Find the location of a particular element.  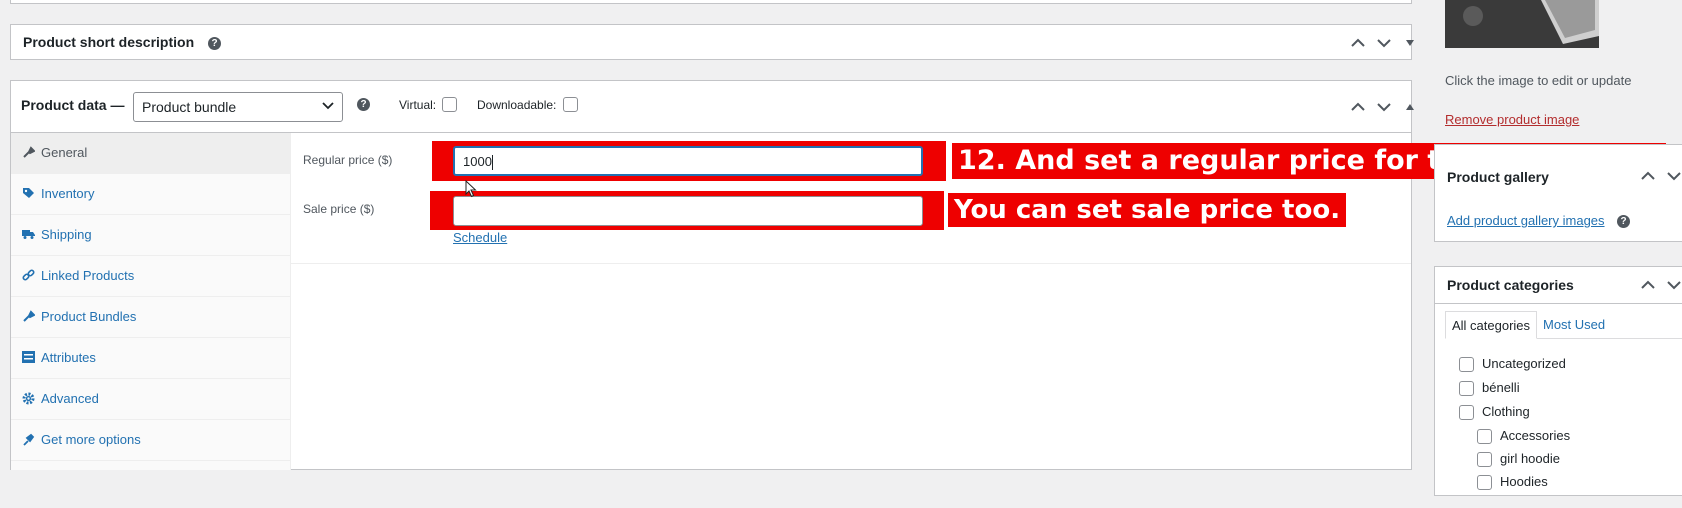

tab-inventory: Inventory is located at coordinates (151, 194).